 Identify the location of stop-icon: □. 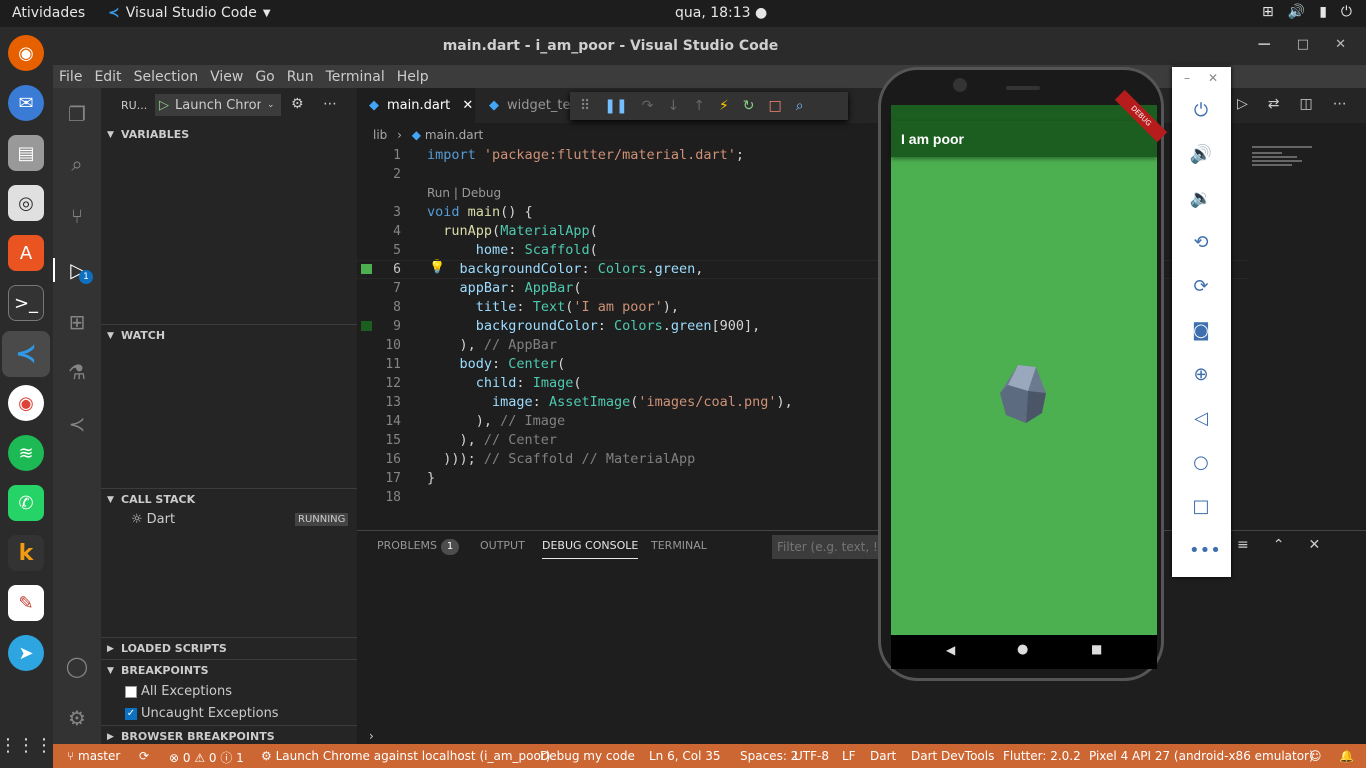
(775, 106).